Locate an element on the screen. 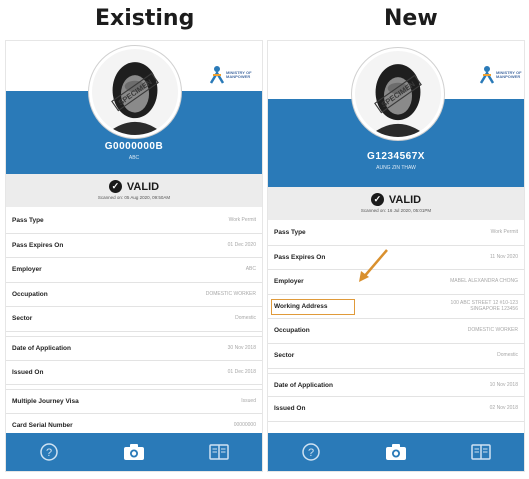  detail-value: Issued is located at coordinates (248, 401).